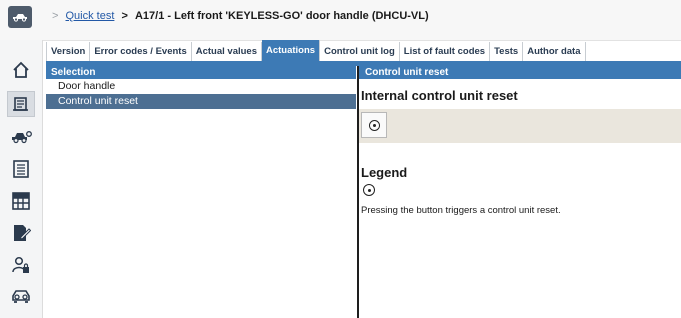 This screenshot has width=681, height=318. Describe the element at coordinates (21, 233) in the screenshot. I see `document-edit-icon` at that location.